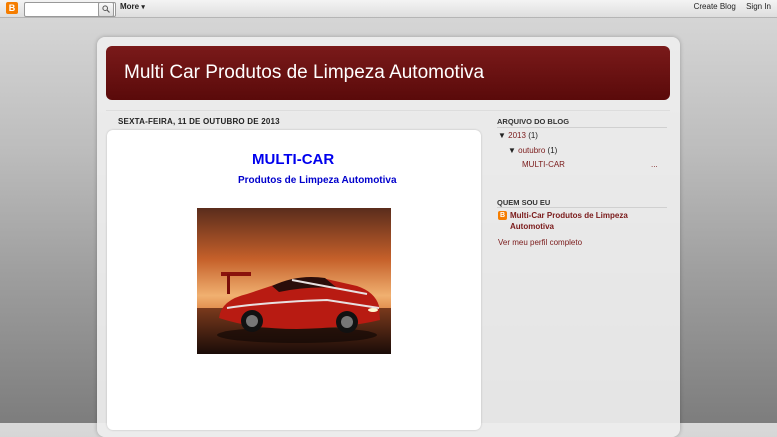 This screenshot has height=437, width=777. Describe the element at coordinates (540, 242) in the screenshot. I see `profile-complete-link: Ver meu perfil completo` at that location.